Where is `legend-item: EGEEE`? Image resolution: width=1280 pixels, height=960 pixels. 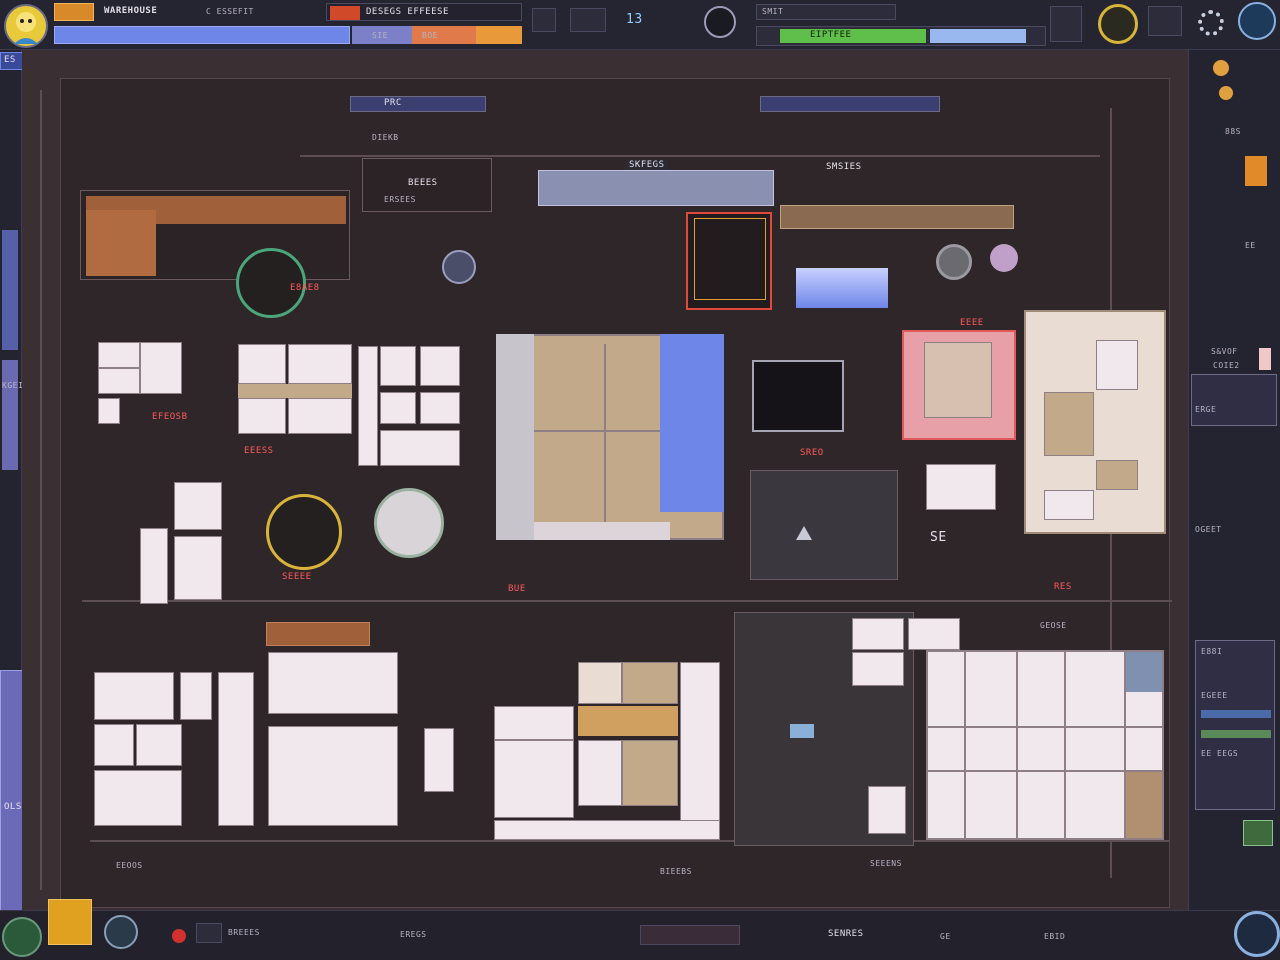 legend-item: EGEEE is located at coordinates (1214, 695).